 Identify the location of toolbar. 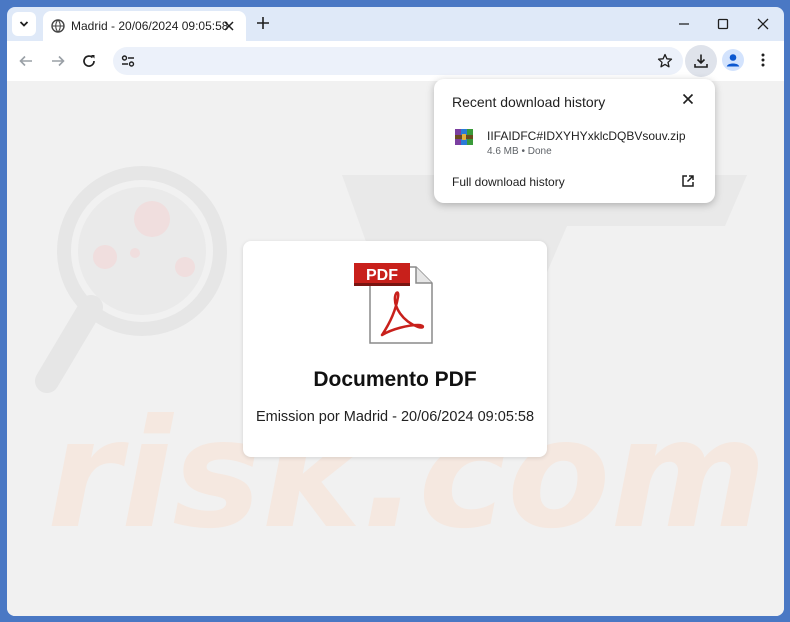
(395, 61).